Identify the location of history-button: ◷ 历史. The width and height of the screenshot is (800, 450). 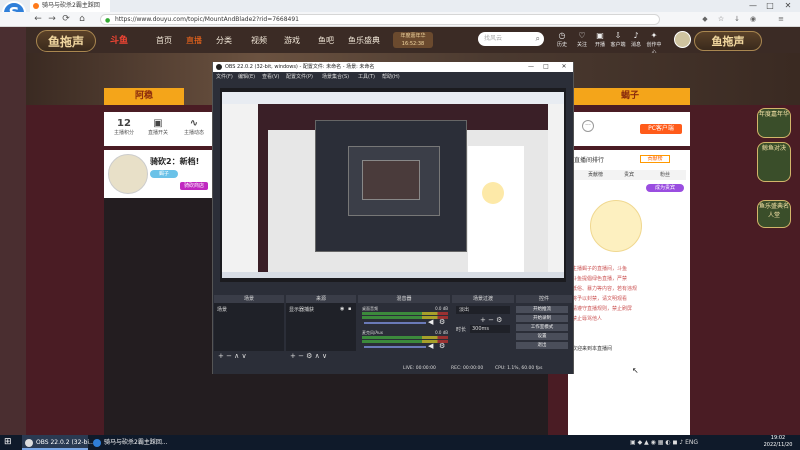
(562, 41).